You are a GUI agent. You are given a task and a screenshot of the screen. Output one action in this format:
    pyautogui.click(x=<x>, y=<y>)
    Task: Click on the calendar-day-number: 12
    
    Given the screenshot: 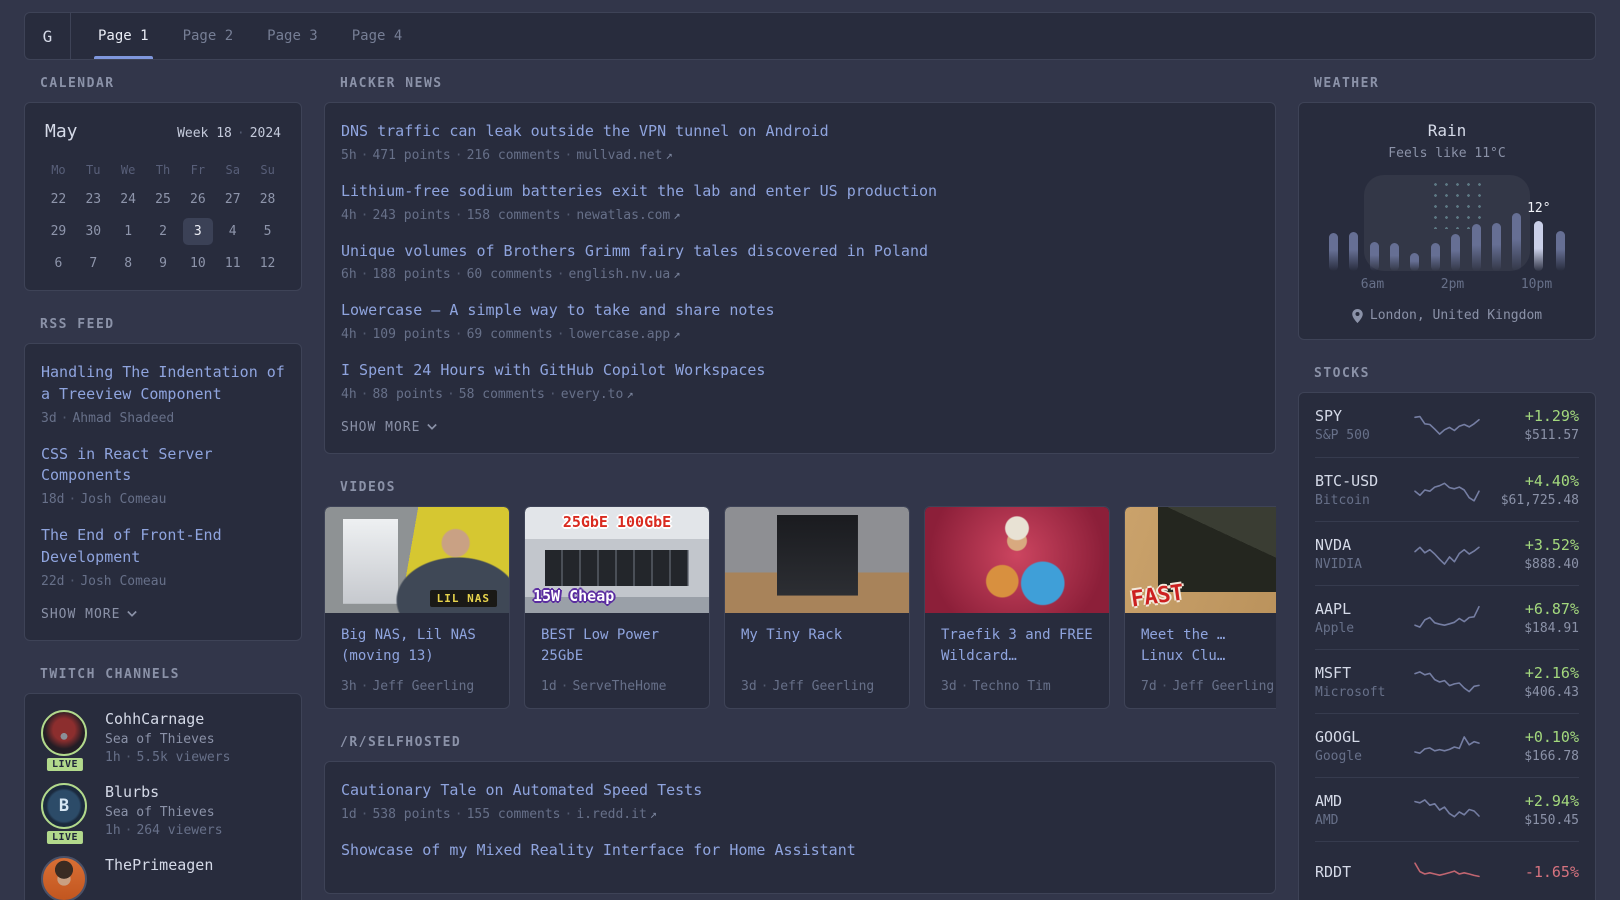 What is the action you would take?
    pyautogui.click(x=267, y=263)
    